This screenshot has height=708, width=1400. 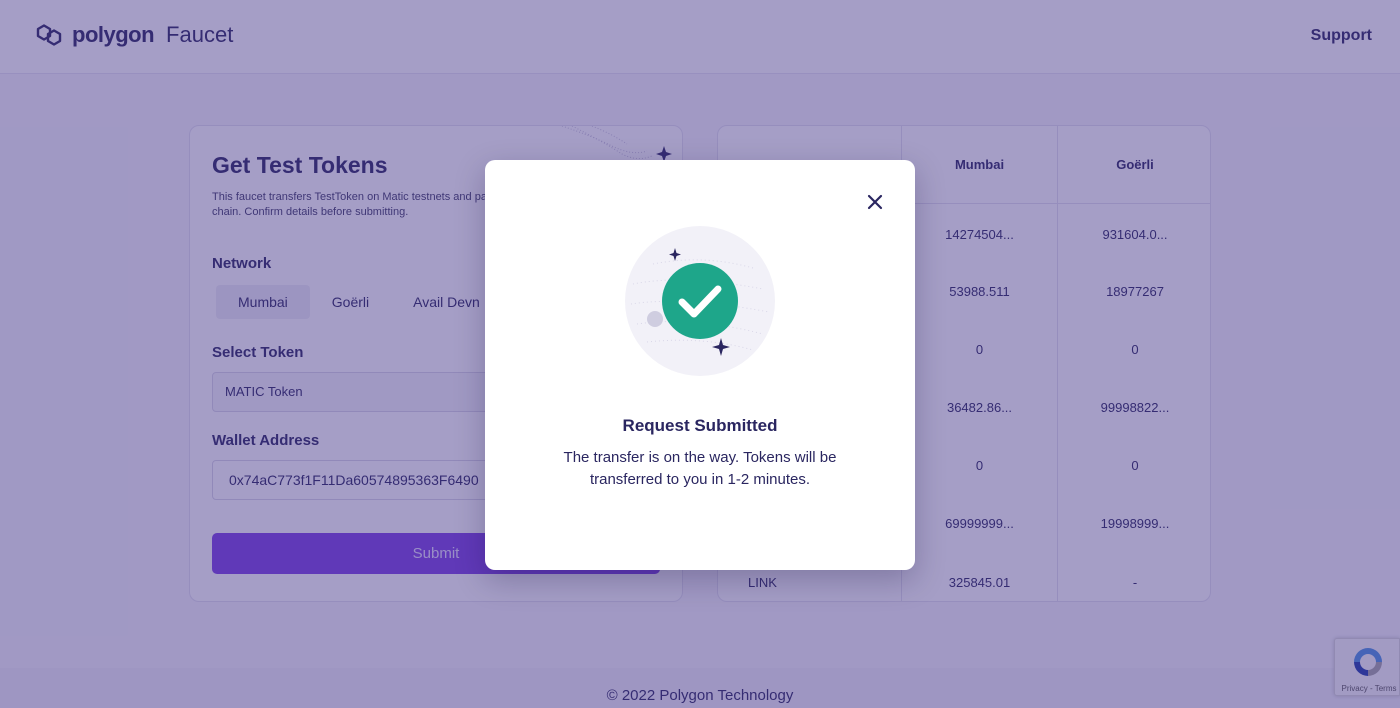 I want to click on close-icon, so click(x=875, y=202).